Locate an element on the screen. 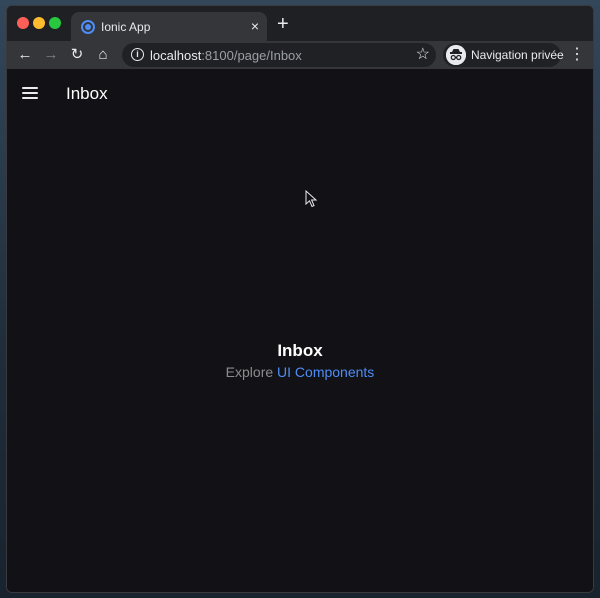  forward-icon: → is located at coordinates (51, 55).